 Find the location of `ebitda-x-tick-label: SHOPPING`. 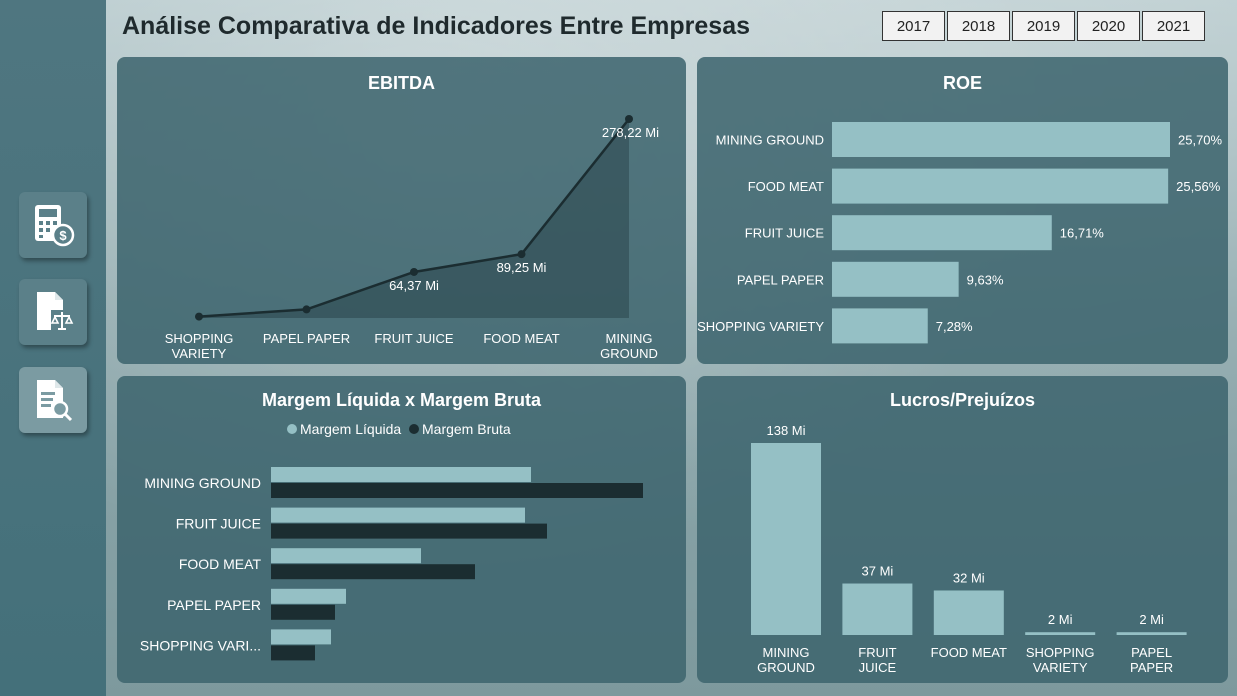

ebitda-x-tick-label: SHOPPING is located at coordinates (199, 338).